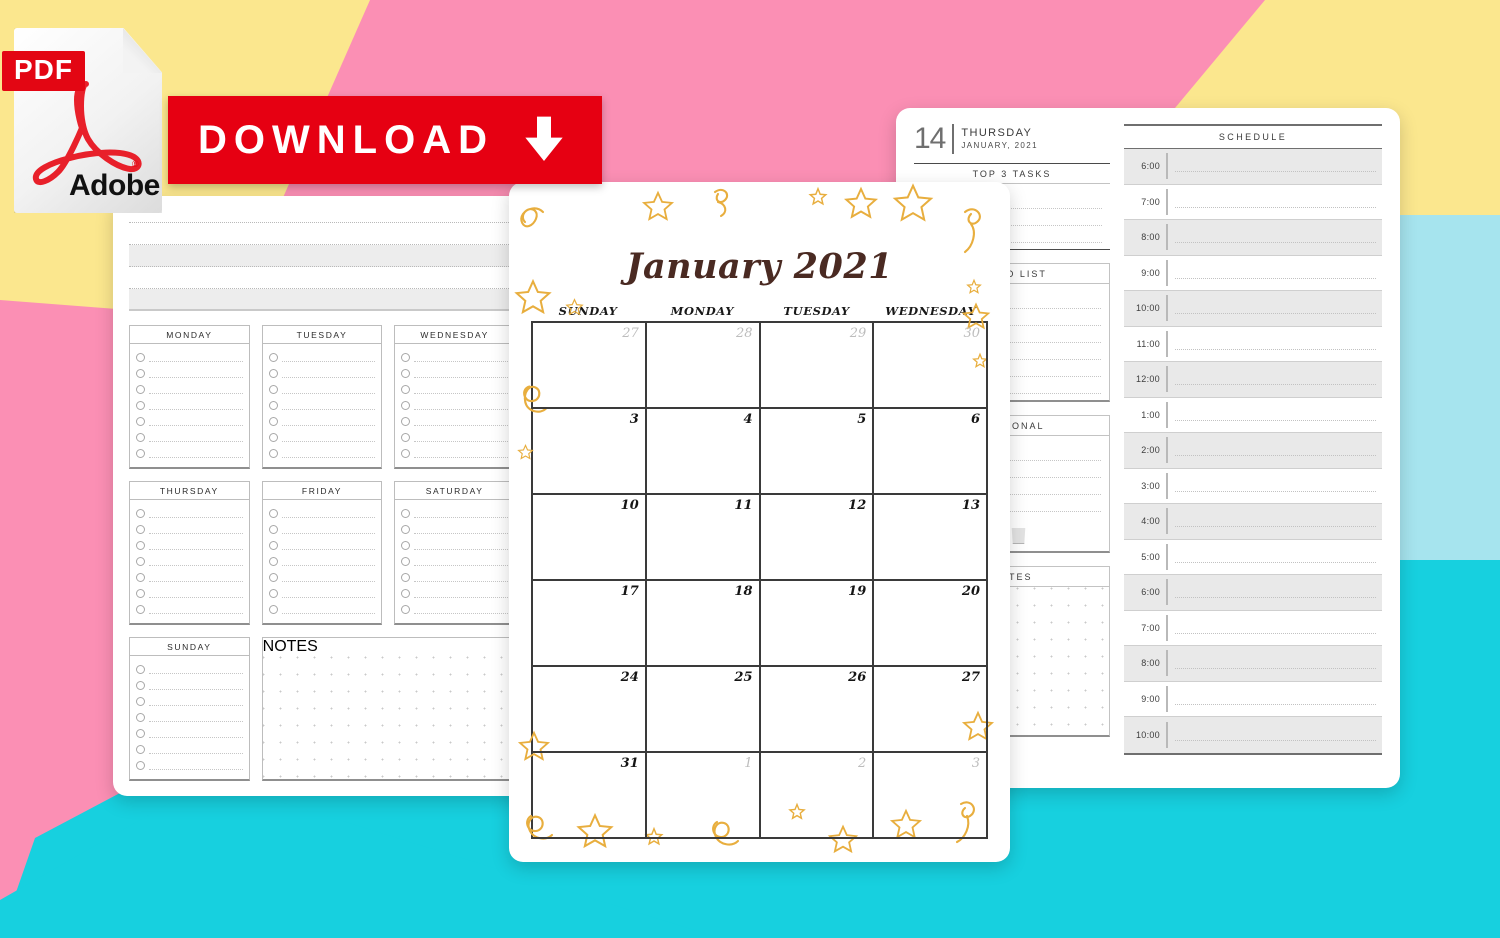 This screenshot has width=1500, height=938. I want to click on schedule-row: 12:00, so click(1253, 380).